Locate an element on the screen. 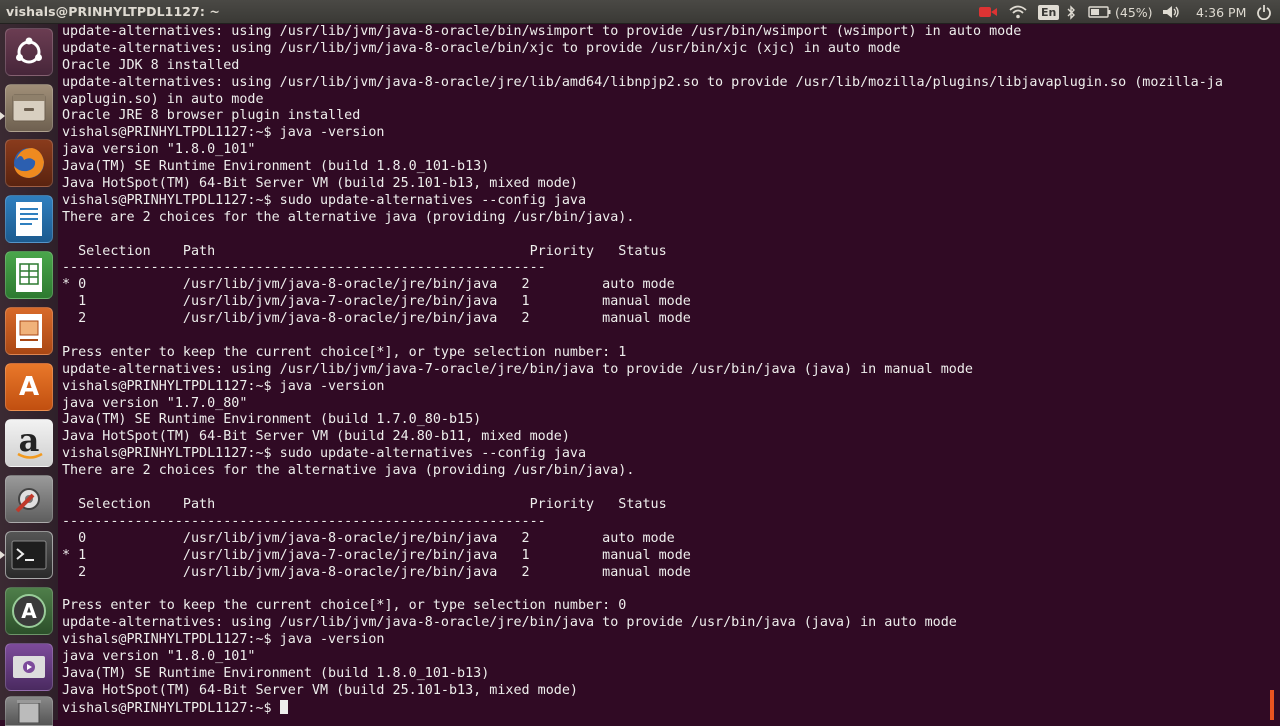 The width and height of the screenshot is (1280, 726). power-icon is located at coordinates (1264, 12).